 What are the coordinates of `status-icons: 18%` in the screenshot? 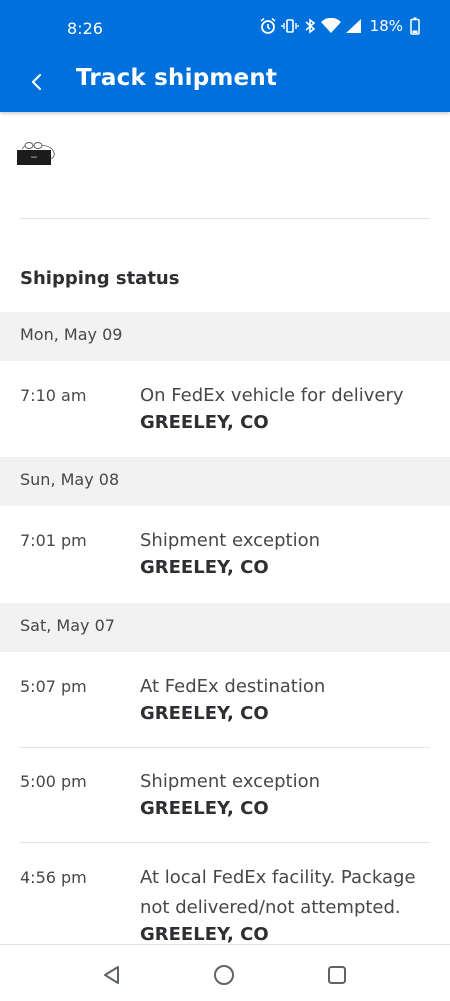 It's located at (339, 26).